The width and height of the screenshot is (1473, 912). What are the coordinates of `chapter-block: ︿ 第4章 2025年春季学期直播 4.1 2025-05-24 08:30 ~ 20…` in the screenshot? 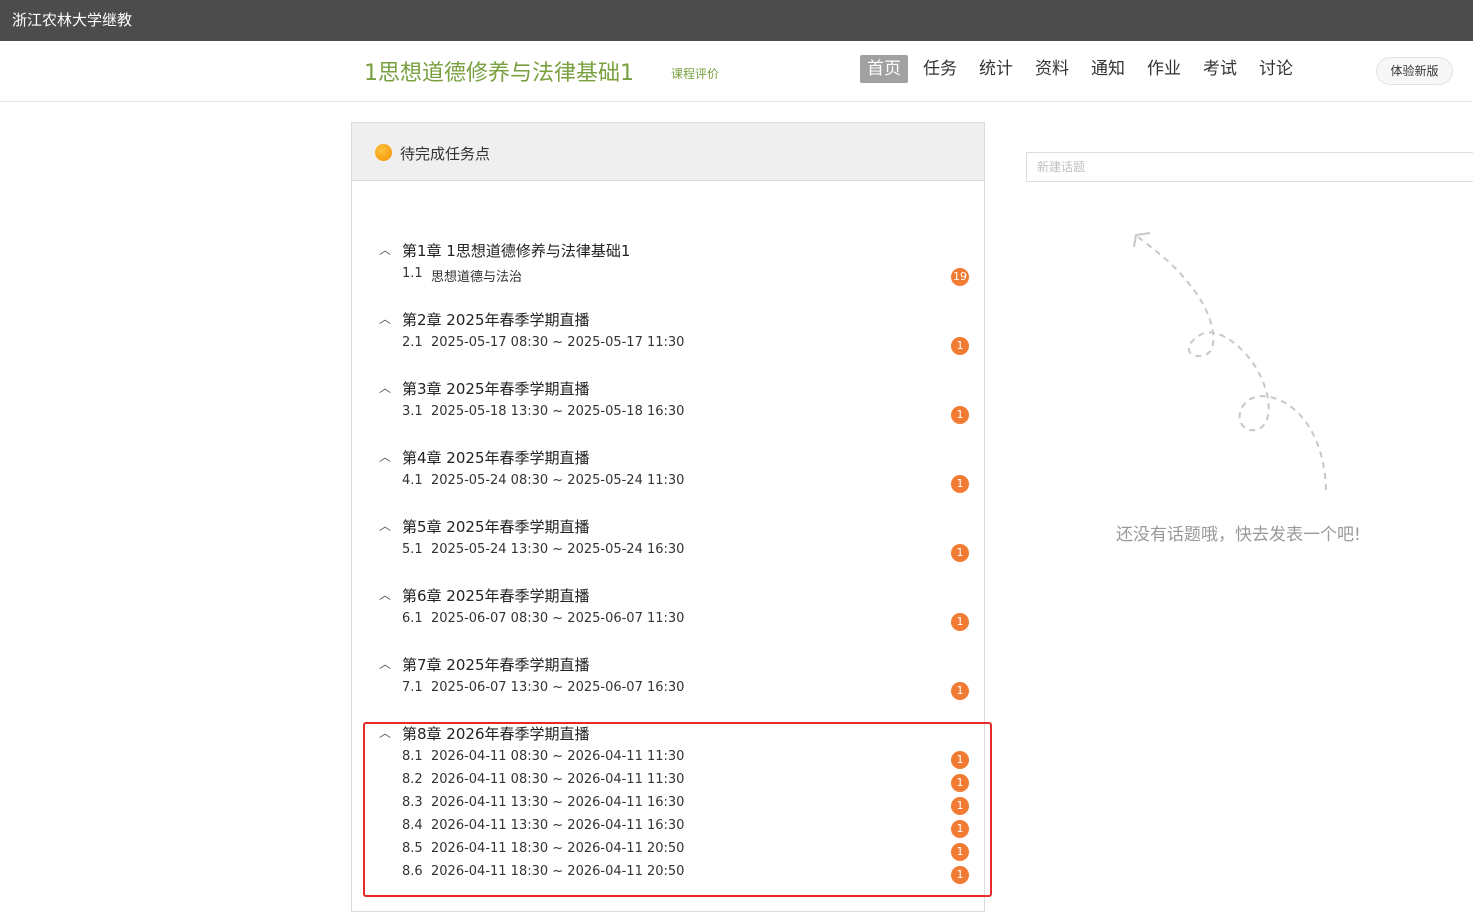 It's located at (669, 471).